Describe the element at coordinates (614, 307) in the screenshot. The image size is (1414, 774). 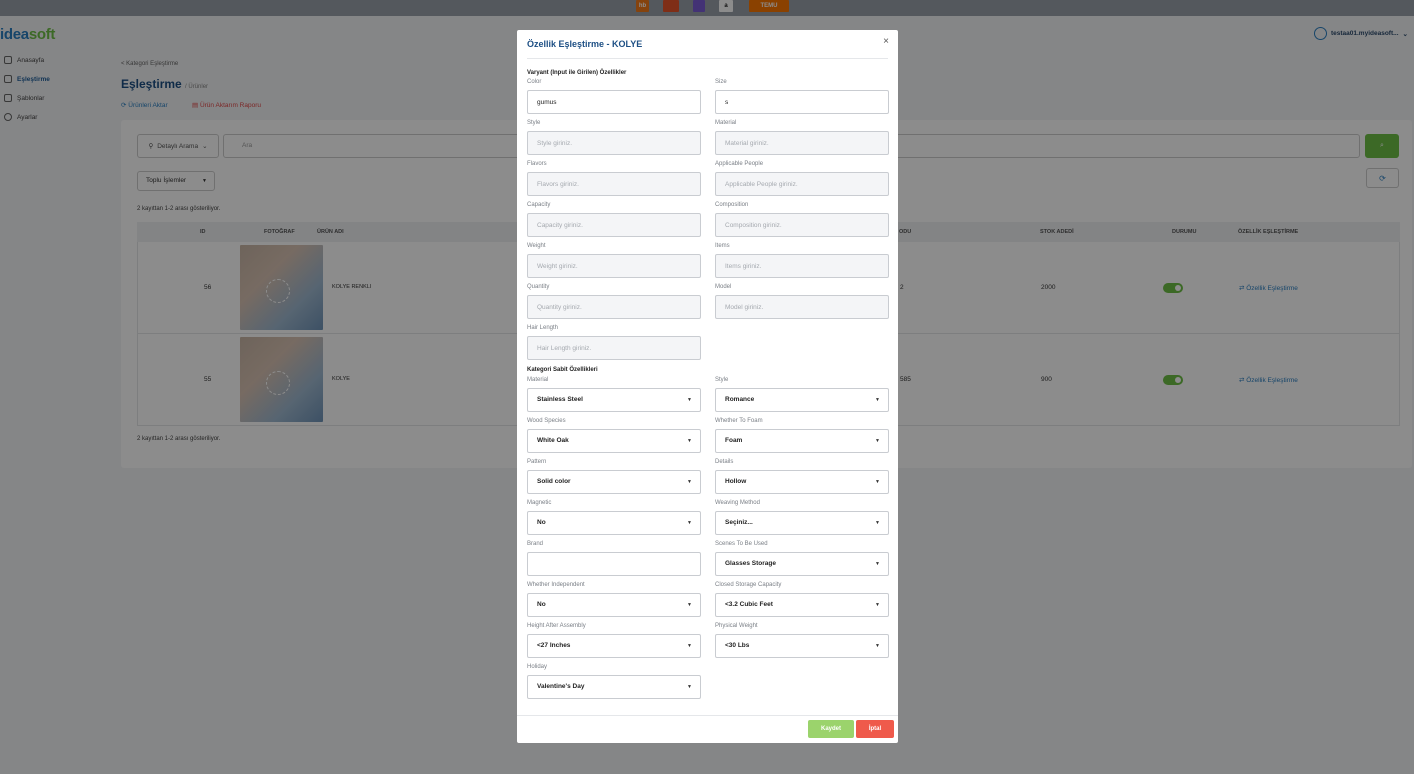
I see `quantity-input` at that location.